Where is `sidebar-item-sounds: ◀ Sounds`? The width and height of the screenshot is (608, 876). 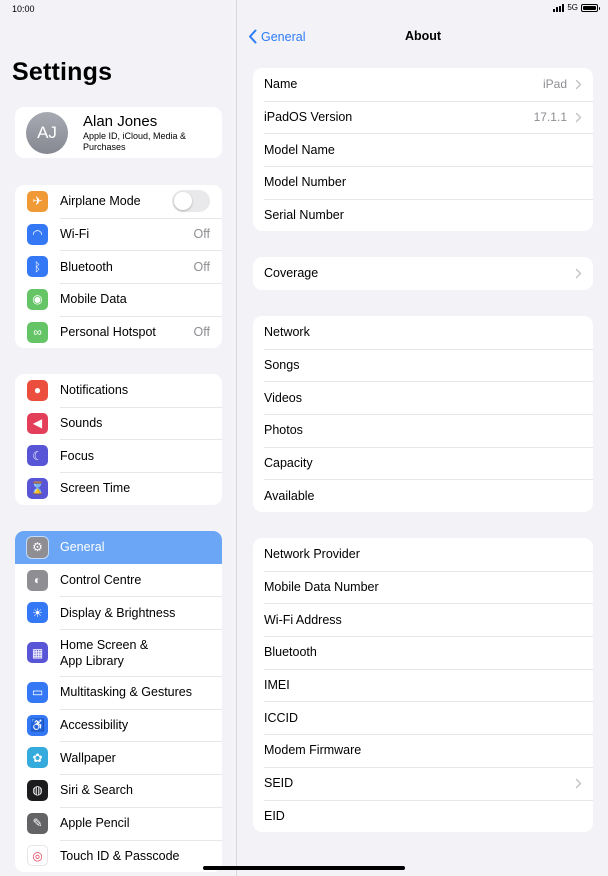 sidebar-item-sounds: ◀ Sounds is located at coordinates (118, 423).